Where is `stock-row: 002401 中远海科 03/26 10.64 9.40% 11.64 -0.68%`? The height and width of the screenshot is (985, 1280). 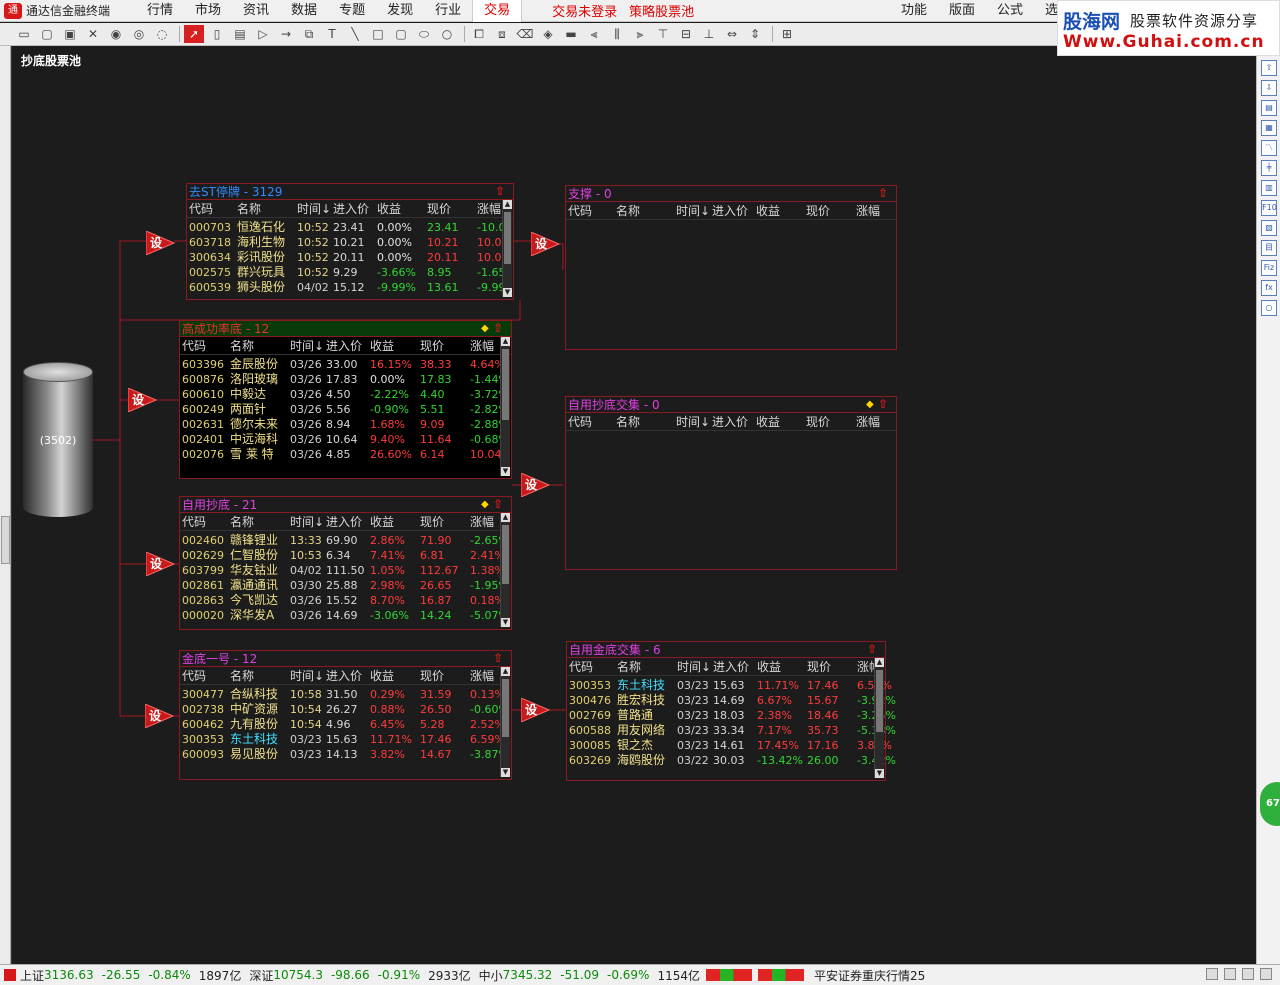 stock-row: 002401 中远海科 03/26 10.64 9.40% 11.64 -0.68% is located at coordinates (345, 439).